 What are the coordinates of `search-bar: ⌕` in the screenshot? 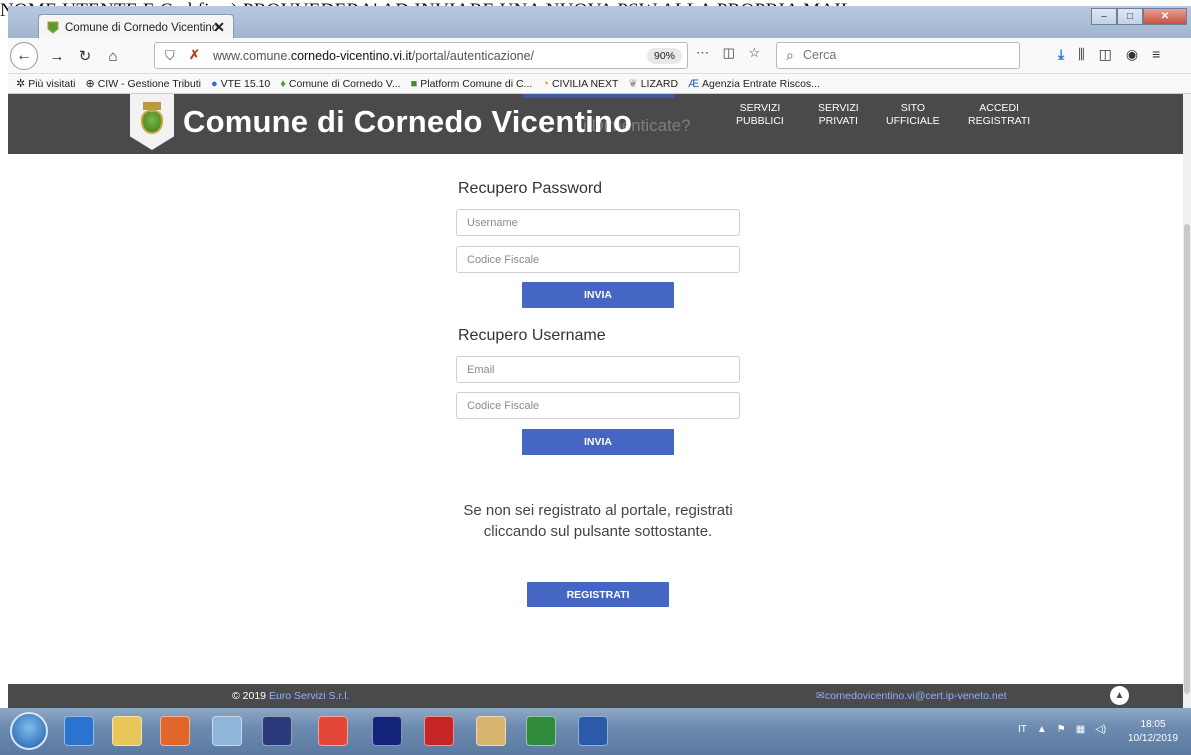 It's located at (898, 55).